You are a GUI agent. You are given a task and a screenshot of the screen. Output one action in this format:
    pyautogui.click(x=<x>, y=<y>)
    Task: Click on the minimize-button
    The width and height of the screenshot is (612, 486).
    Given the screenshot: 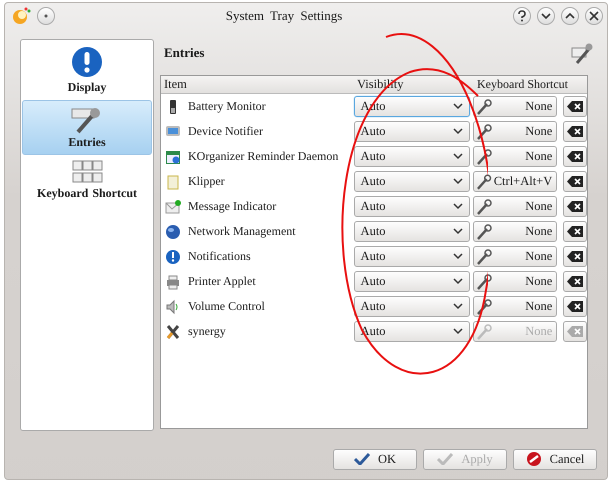 What is the action you would take?
    pyautogui.click(x=546, y=16)
    